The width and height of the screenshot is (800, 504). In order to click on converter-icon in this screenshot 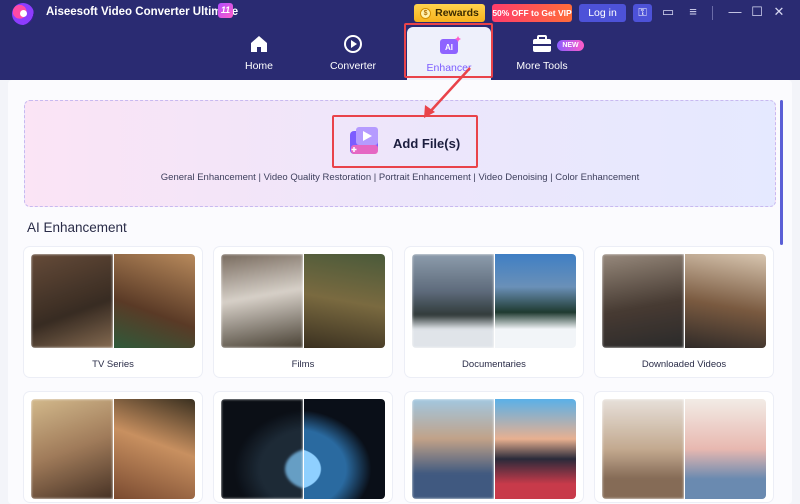, I will do `click(353, 44)`.